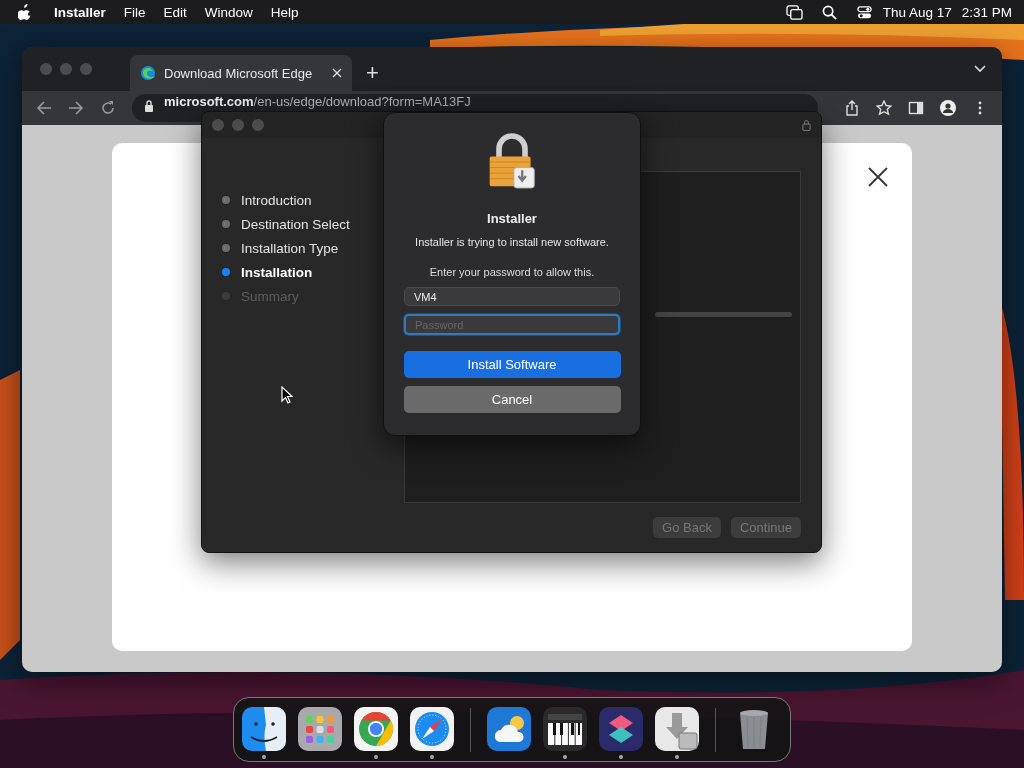 This screenshot has height=768, width=1024. I want to click on back-arrow-icon, so click(44, 108).